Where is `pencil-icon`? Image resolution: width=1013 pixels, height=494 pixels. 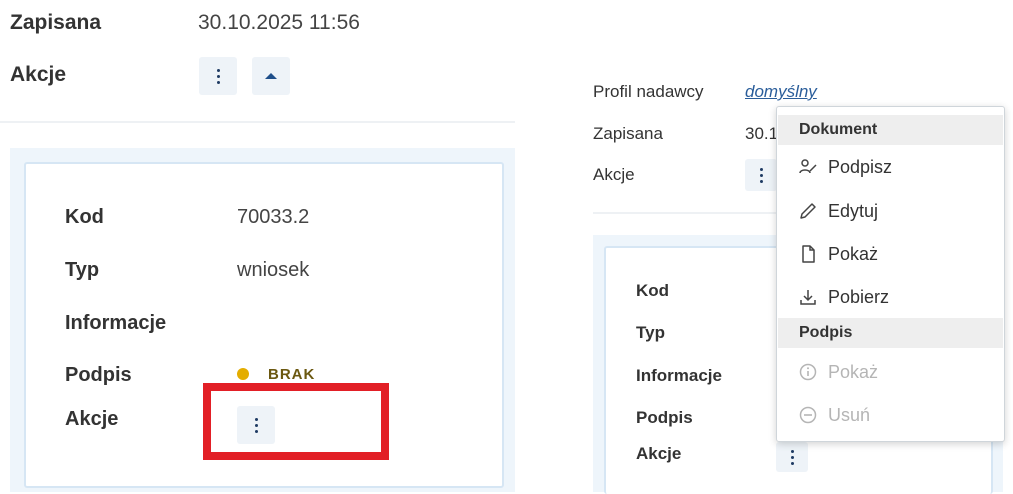 pencil-icon is located at coordinates (808, 211).